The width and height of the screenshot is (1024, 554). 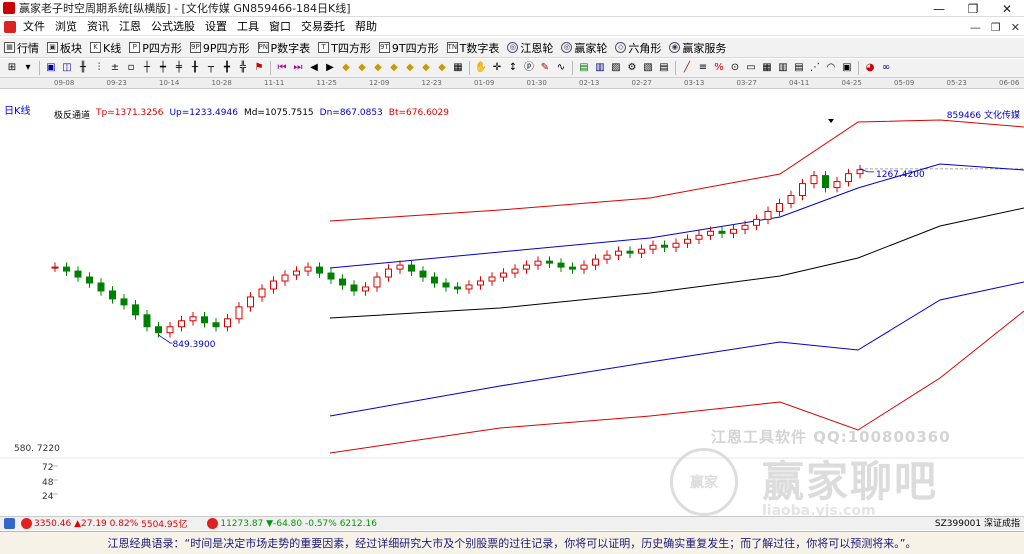 What do you see at coordinates (767, 68) in the screenshot?
I see `square-grid-icon: ▦` at bounding box center [767, 68].